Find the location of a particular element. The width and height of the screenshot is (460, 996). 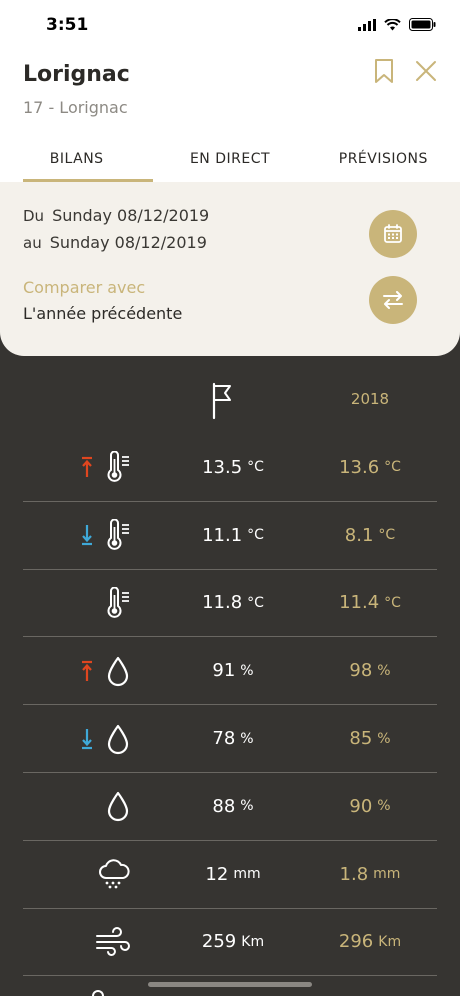

tab-previsions: PRÉVISIONS is located at coordinates (383, 164).